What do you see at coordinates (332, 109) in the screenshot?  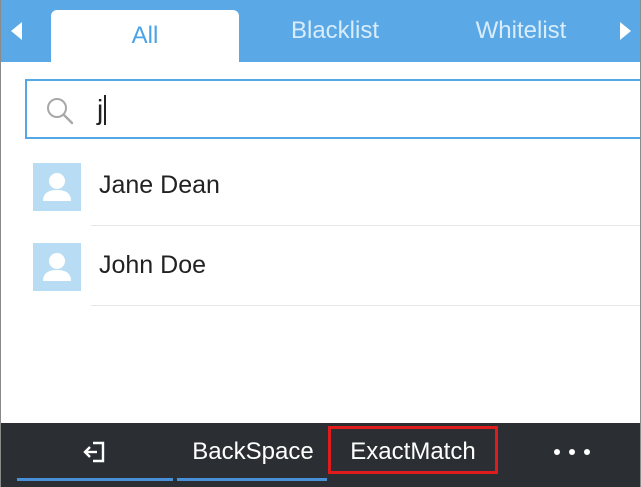 I see `search-input: j` at bounding box center [332, 109].